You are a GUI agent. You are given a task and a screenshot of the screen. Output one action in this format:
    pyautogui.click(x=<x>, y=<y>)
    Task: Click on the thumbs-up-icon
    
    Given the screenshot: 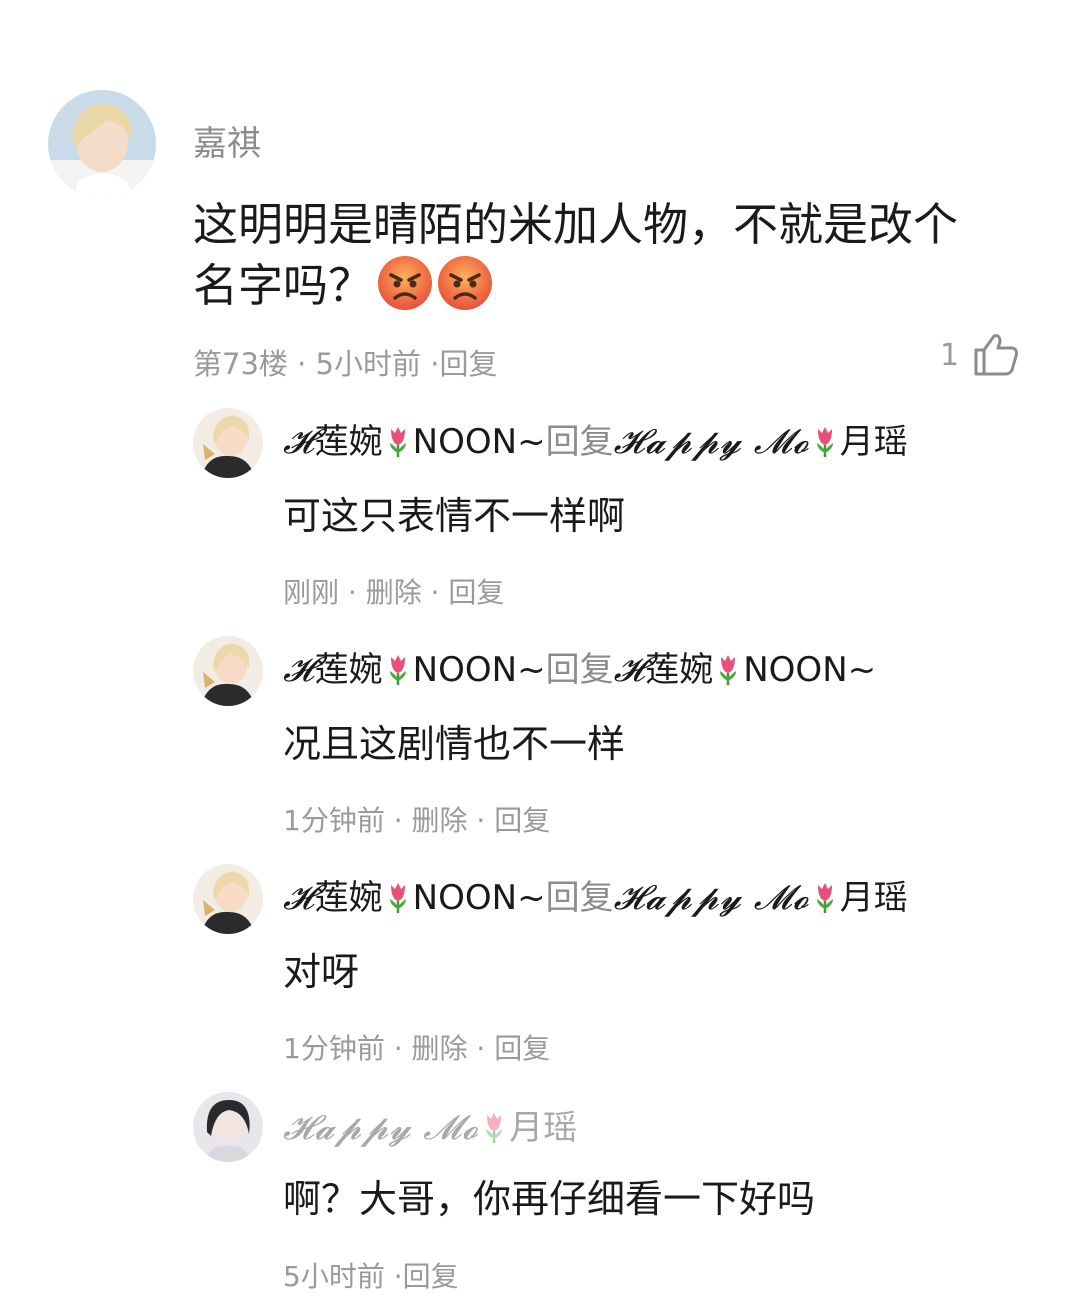 What is the action you would take?
    pyautogui.click(x=996, y=356)
    